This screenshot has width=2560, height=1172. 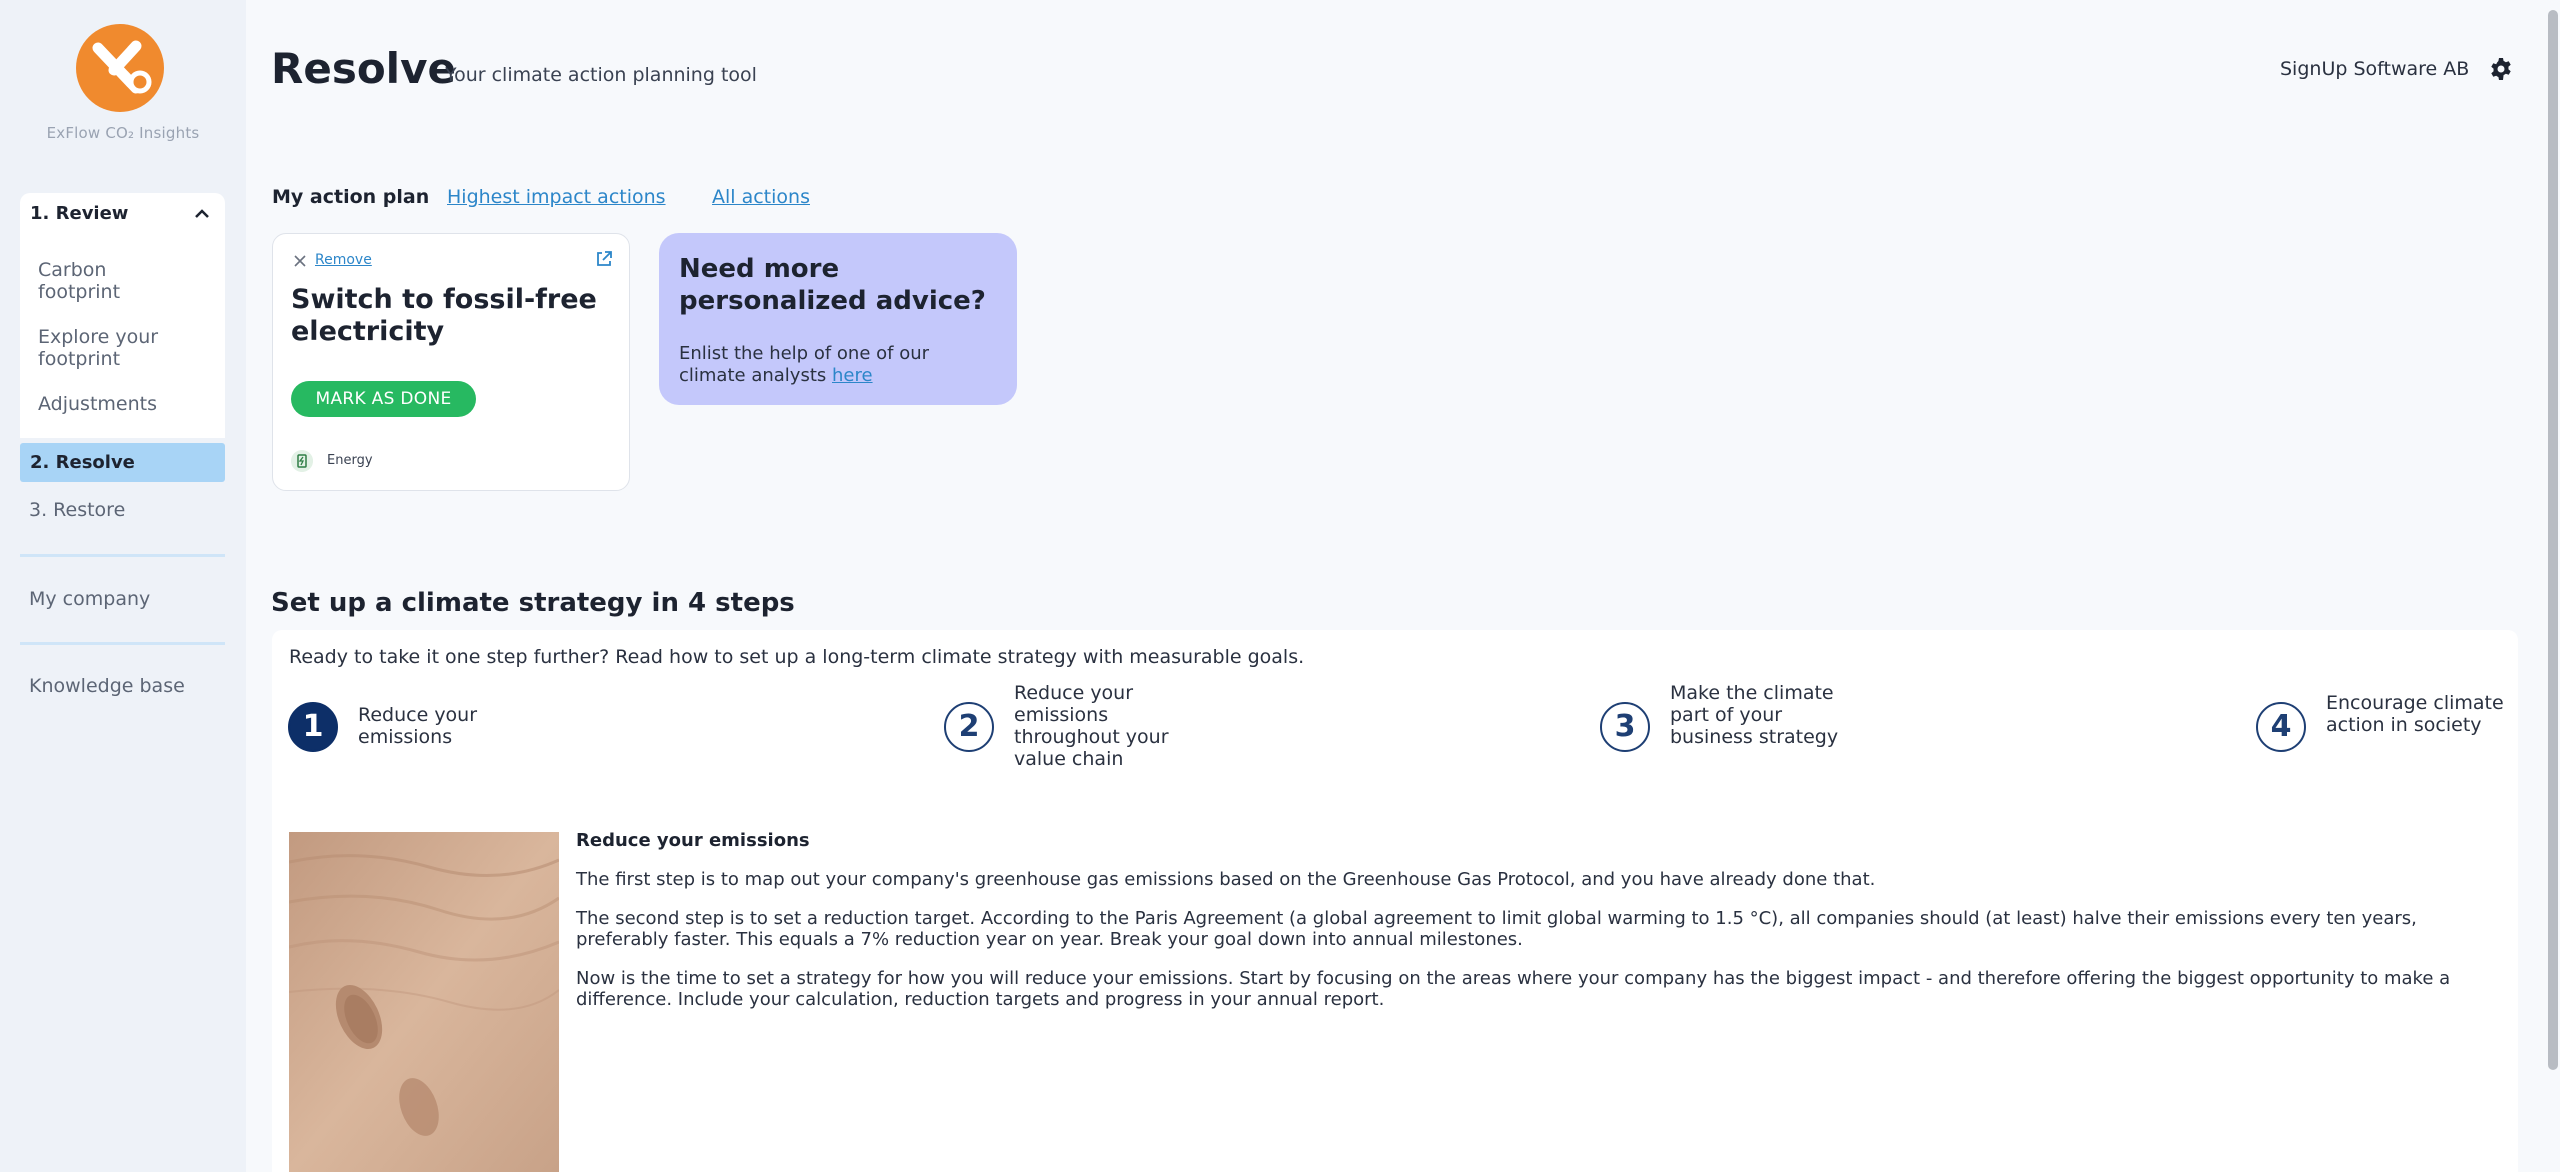 What do you see at coordinates (693, 840) in the screenshot?
I see `detail-heading: Reduce your emissions` at bounding box center [693, 840].